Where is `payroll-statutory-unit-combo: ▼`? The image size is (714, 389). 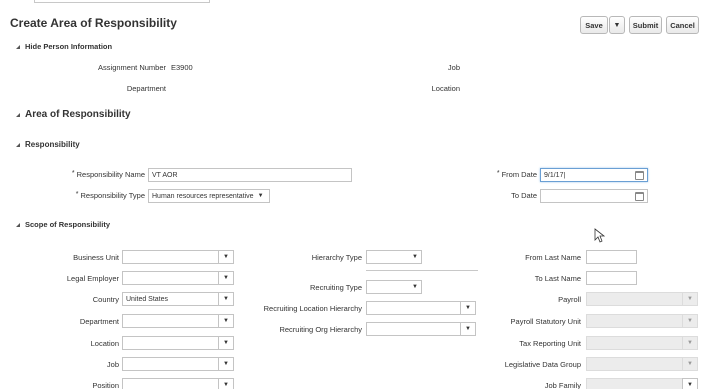 payroll-statutory-unit-combo: ▼ is located at coordinates (642, 321).